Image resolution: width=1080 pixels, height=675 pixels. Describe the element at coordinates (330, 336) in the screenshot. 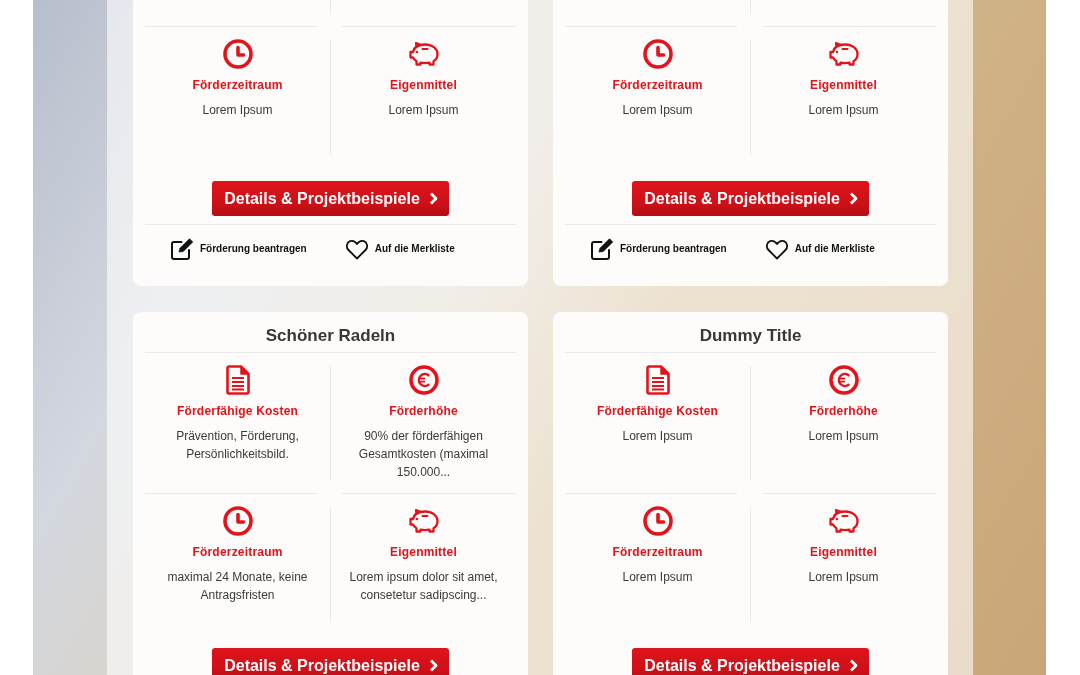

I see `card-title: Schöner Radeln` at that location.